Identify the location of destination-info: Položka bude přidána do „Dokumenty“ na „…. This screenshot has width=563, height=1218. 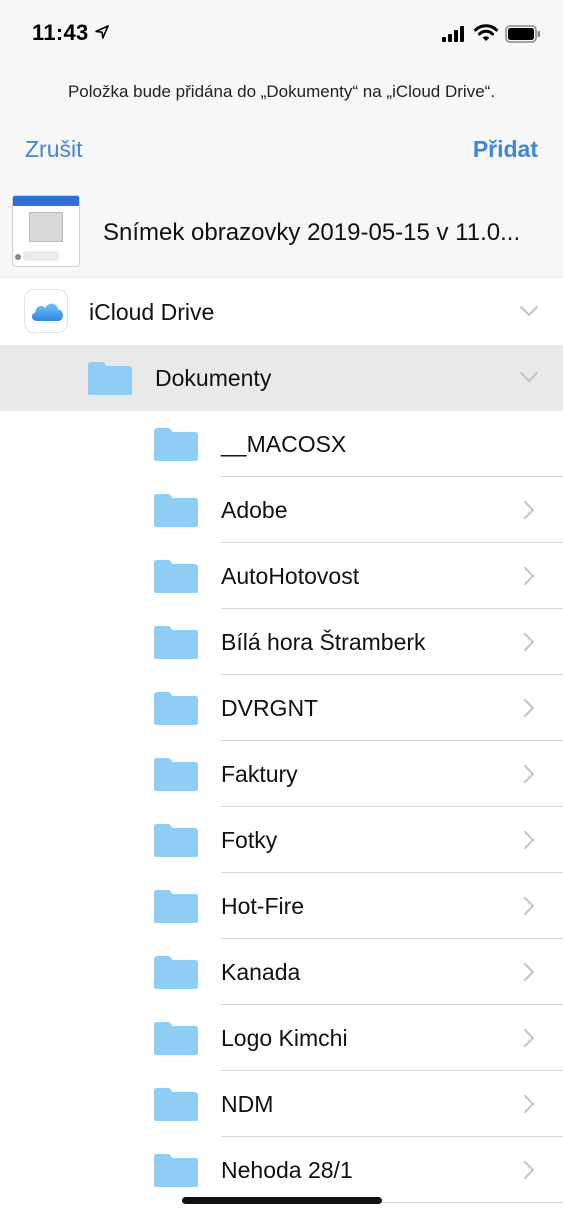
(281, 91).